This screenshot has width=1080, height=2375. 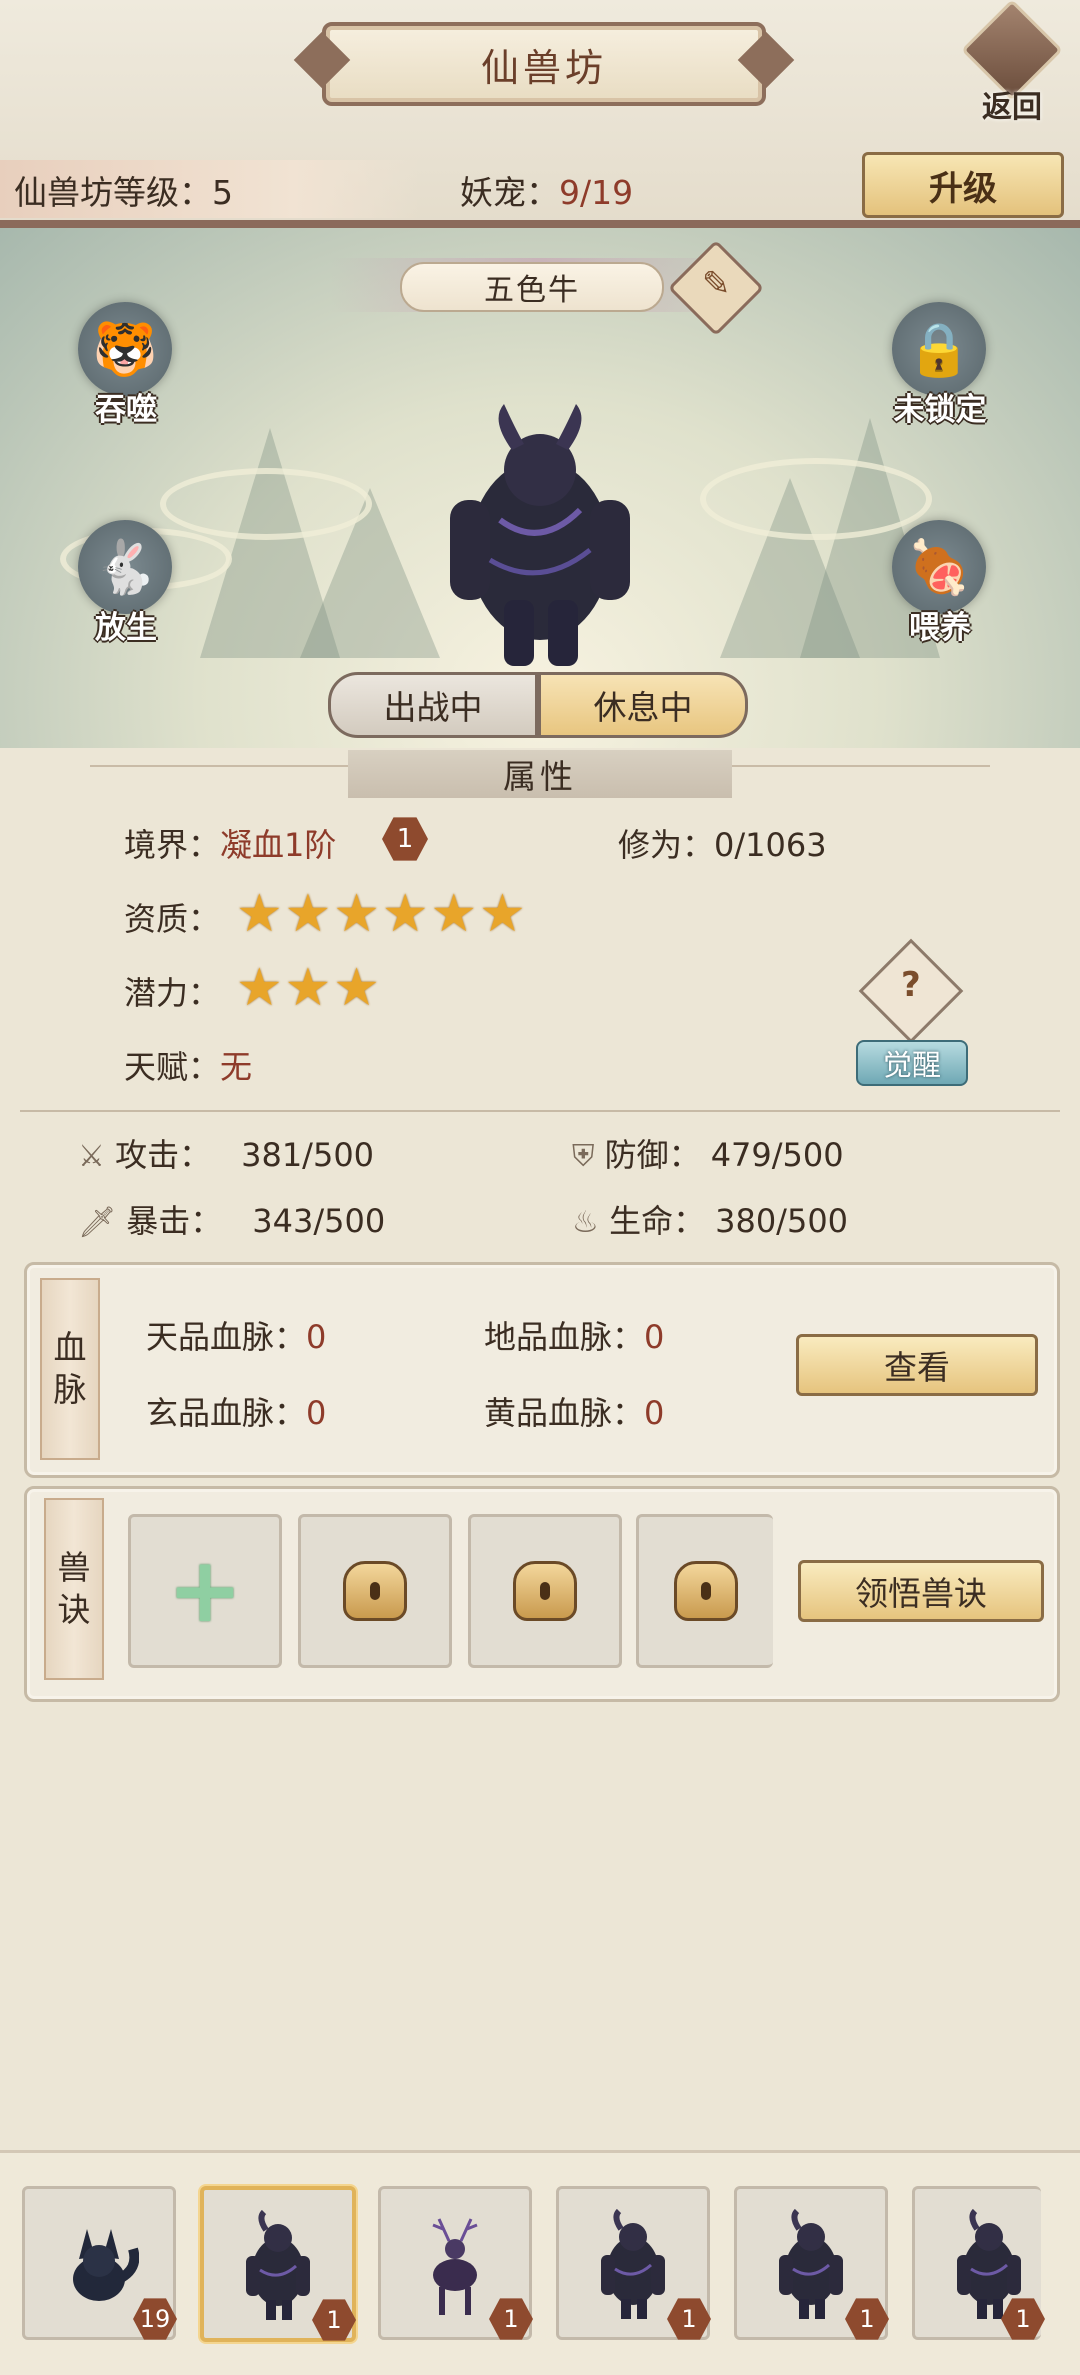 What do you see at coordinates (125, 567) in the screenshot?
I see `rabbit-icon: 🐇` at bounding box center [125, 567].